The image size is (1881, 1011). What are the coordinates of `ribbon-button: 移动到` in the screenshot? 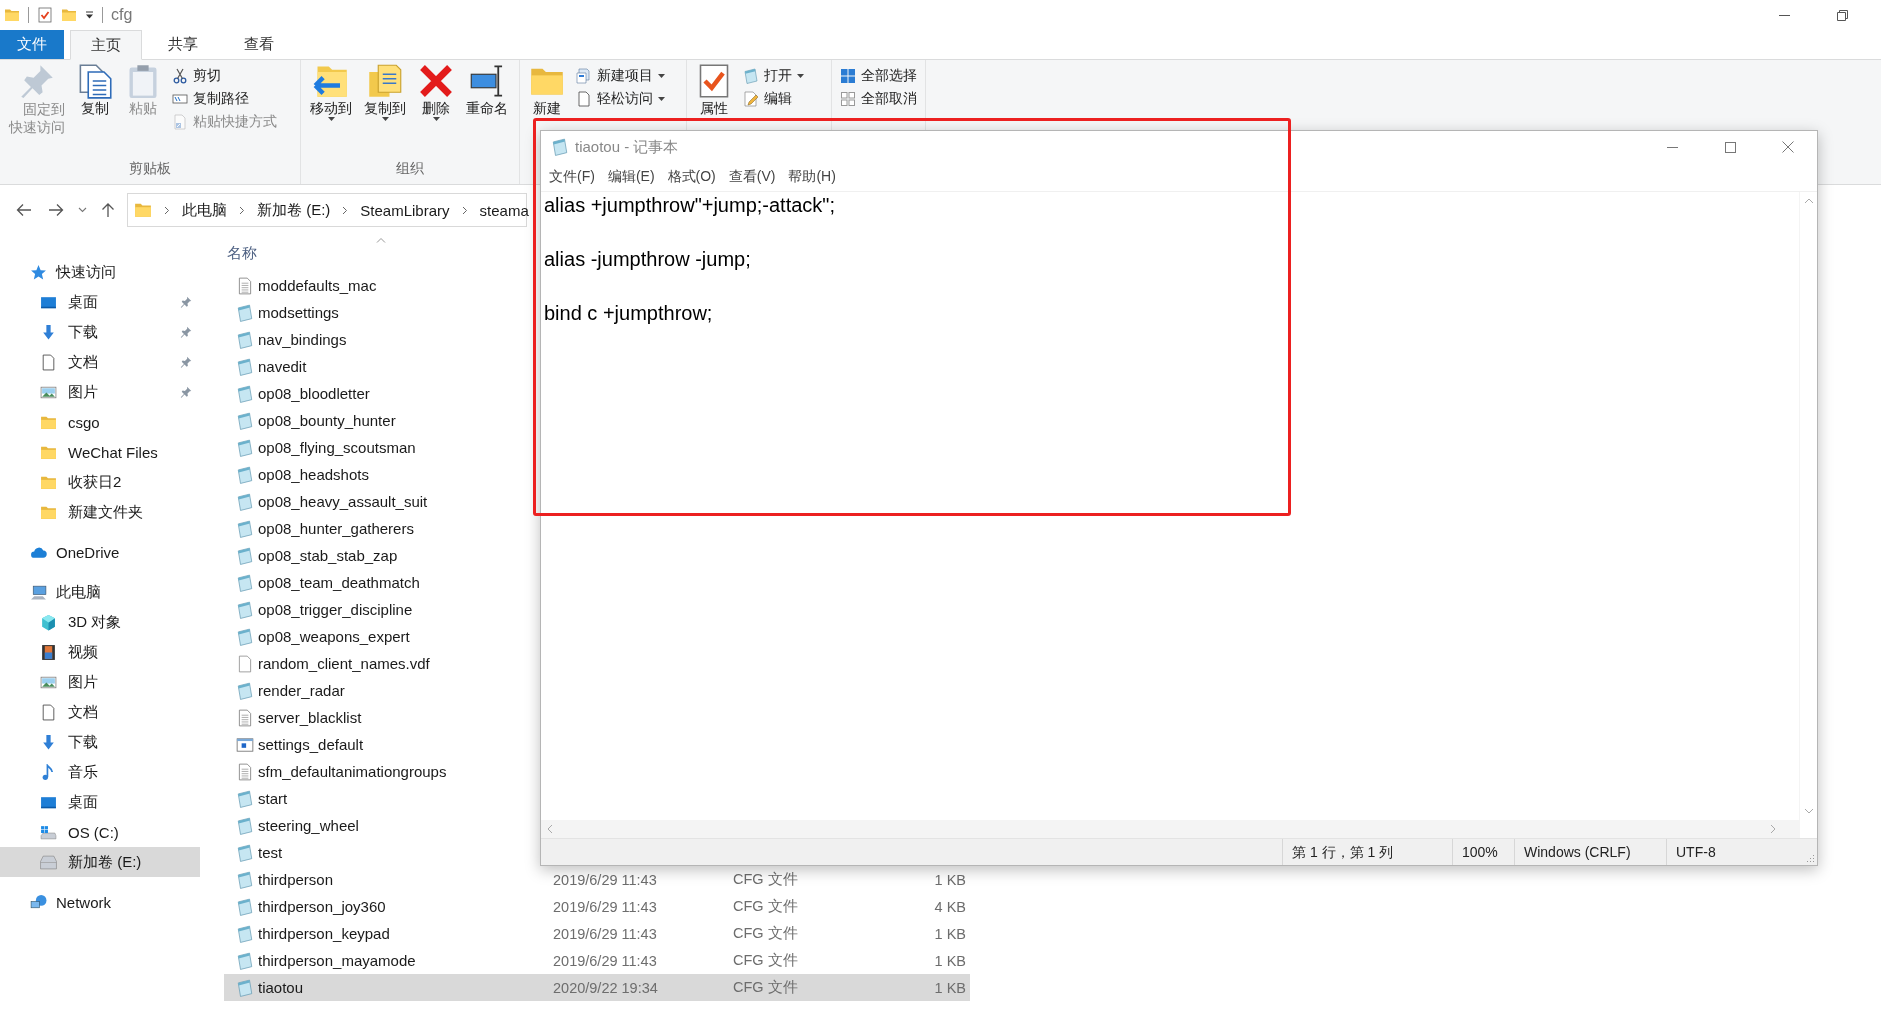 It's located at (331, 92).